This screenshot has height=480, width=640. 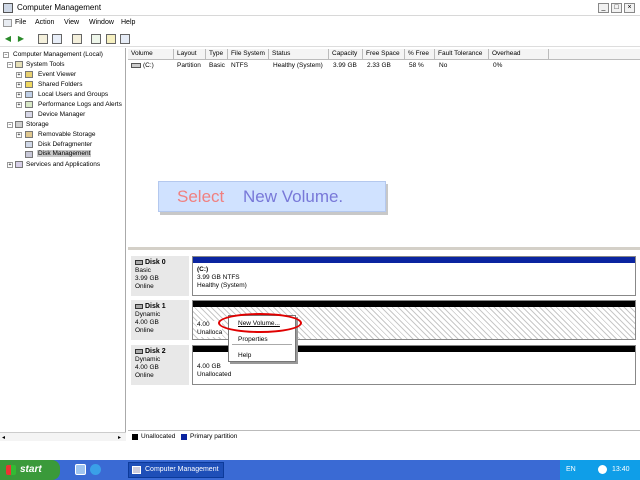 What do you see at coordinates (57, 74) in the screenshot?
I see `tree-item-event-viewer: Event Viewer` at bounding box center [57, 74].